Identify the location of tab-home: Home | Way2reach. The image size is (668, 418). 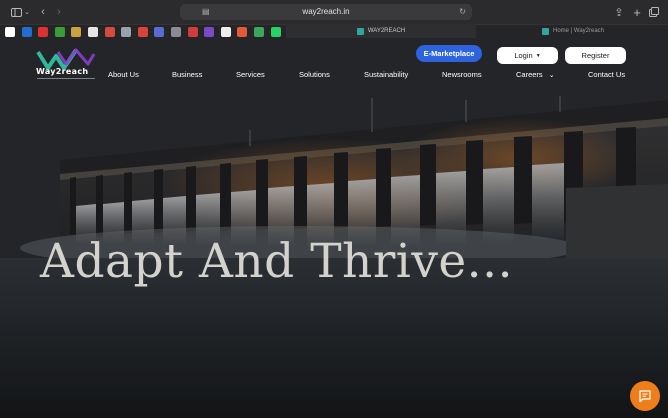
(573, 31).